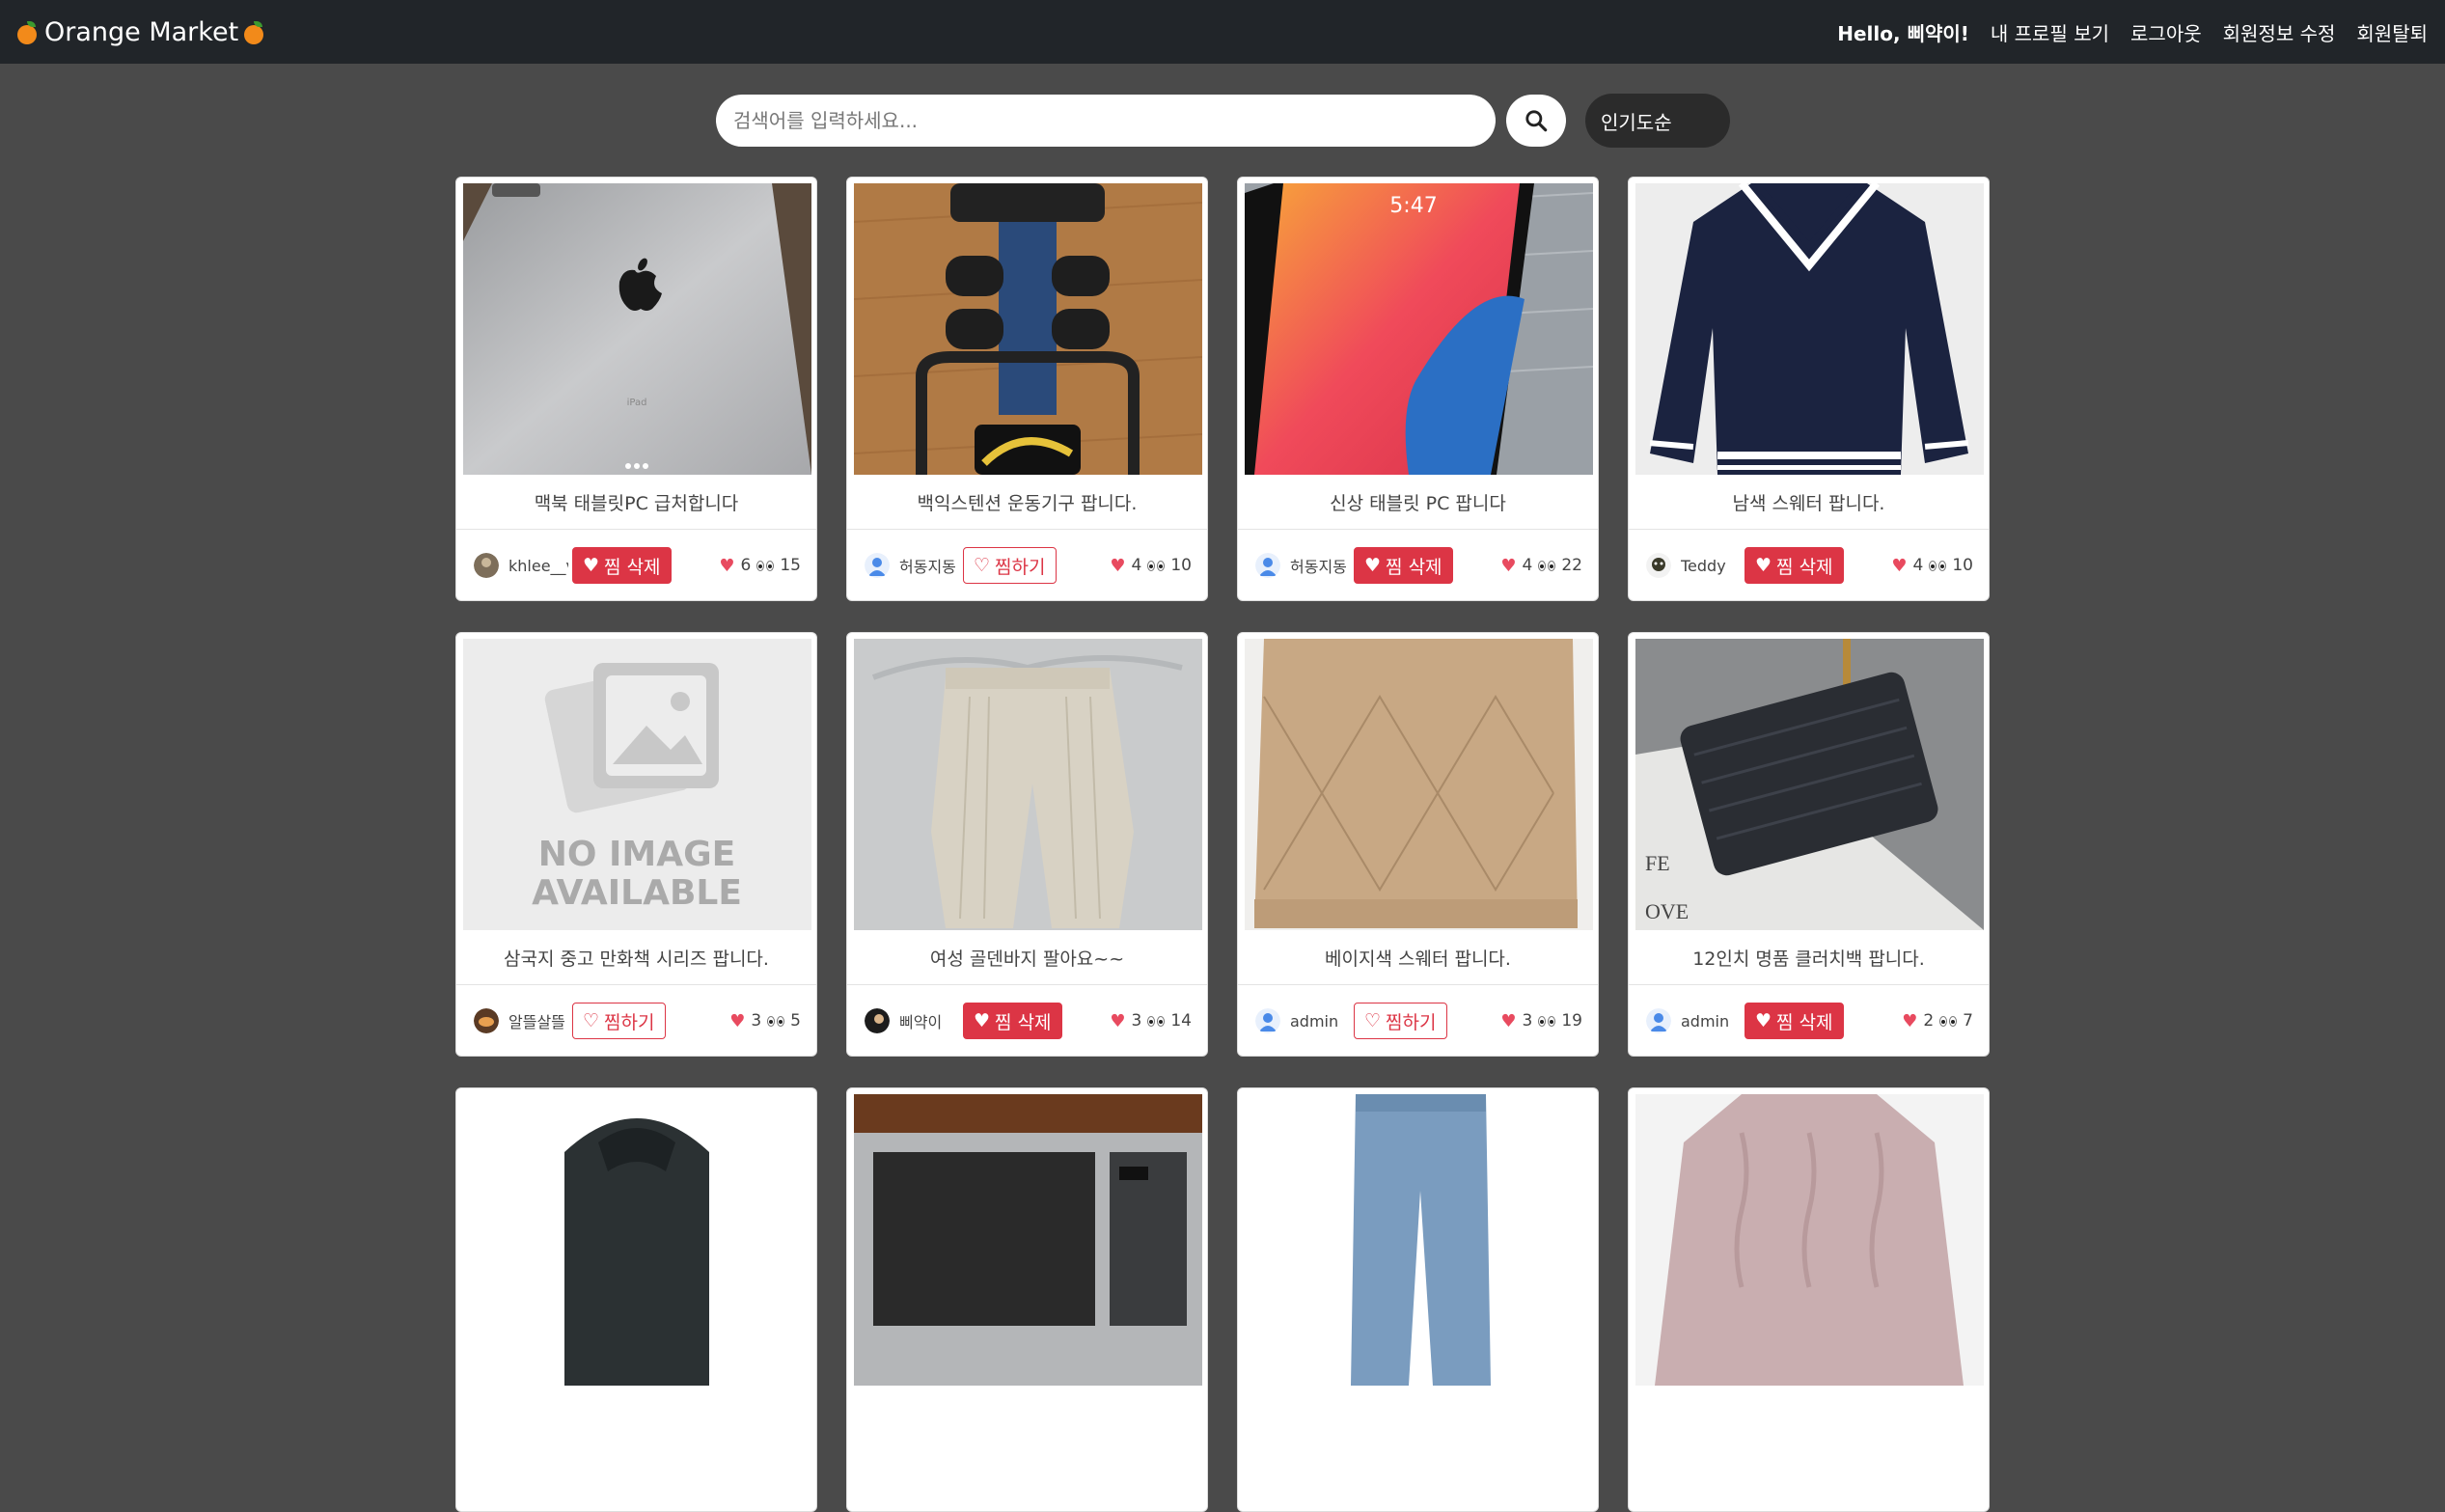  What do you see at coordinates (1667, 911) in the screenshot?
I see `svg-text: OVE` at bounding box center [1667, 911].